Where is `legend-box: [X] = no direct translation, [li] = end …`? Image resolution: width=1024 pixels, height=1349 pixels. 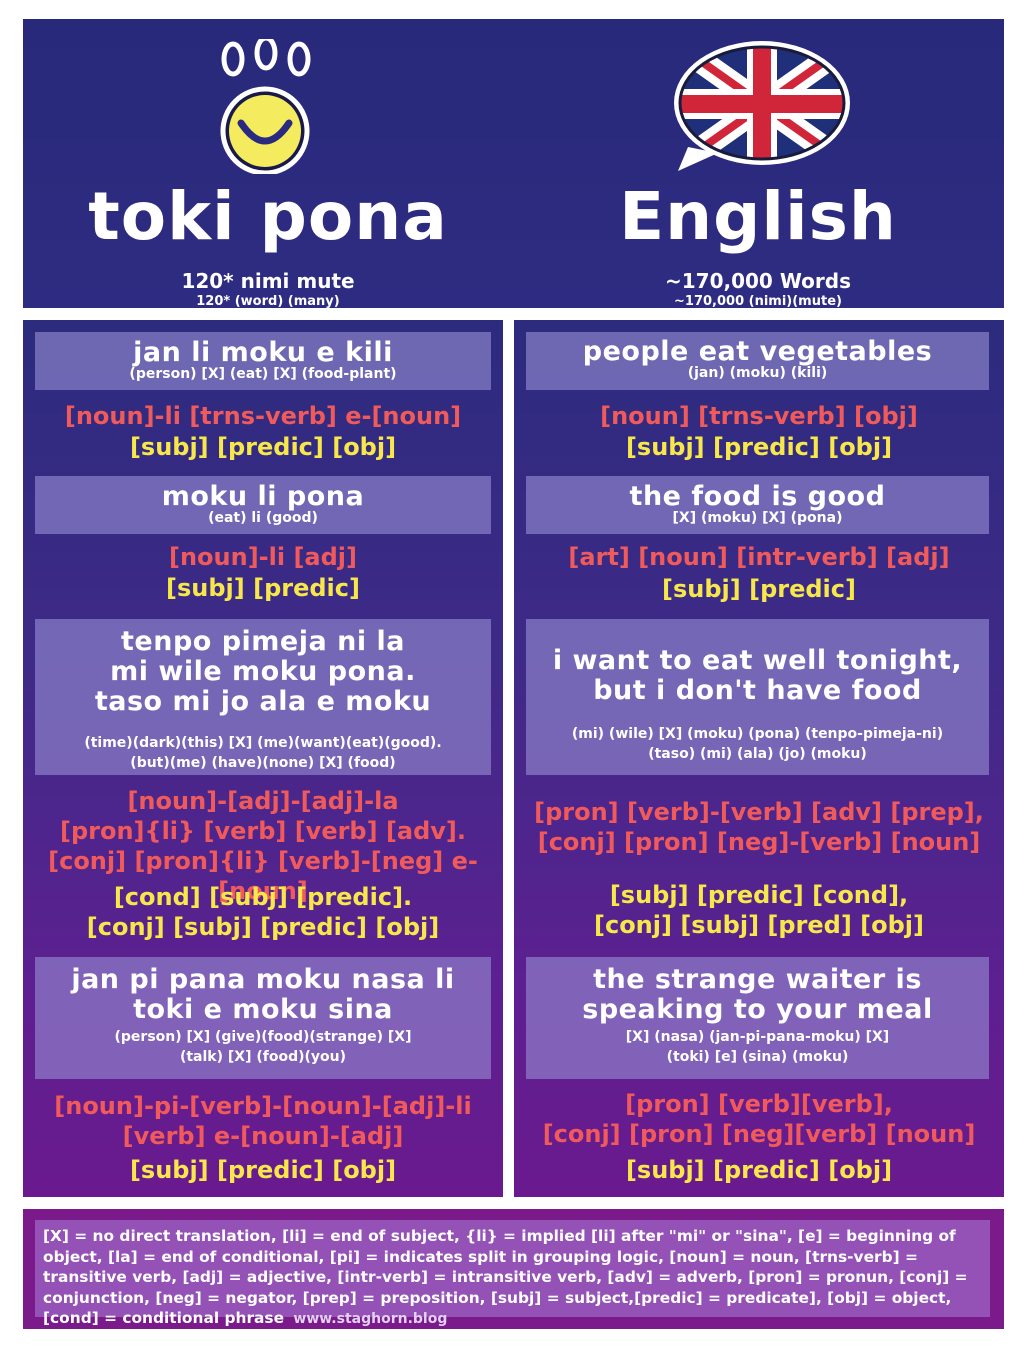
legend-box: [X] = no direct translation, [li] = end … is located at coordinates (512, 1273).